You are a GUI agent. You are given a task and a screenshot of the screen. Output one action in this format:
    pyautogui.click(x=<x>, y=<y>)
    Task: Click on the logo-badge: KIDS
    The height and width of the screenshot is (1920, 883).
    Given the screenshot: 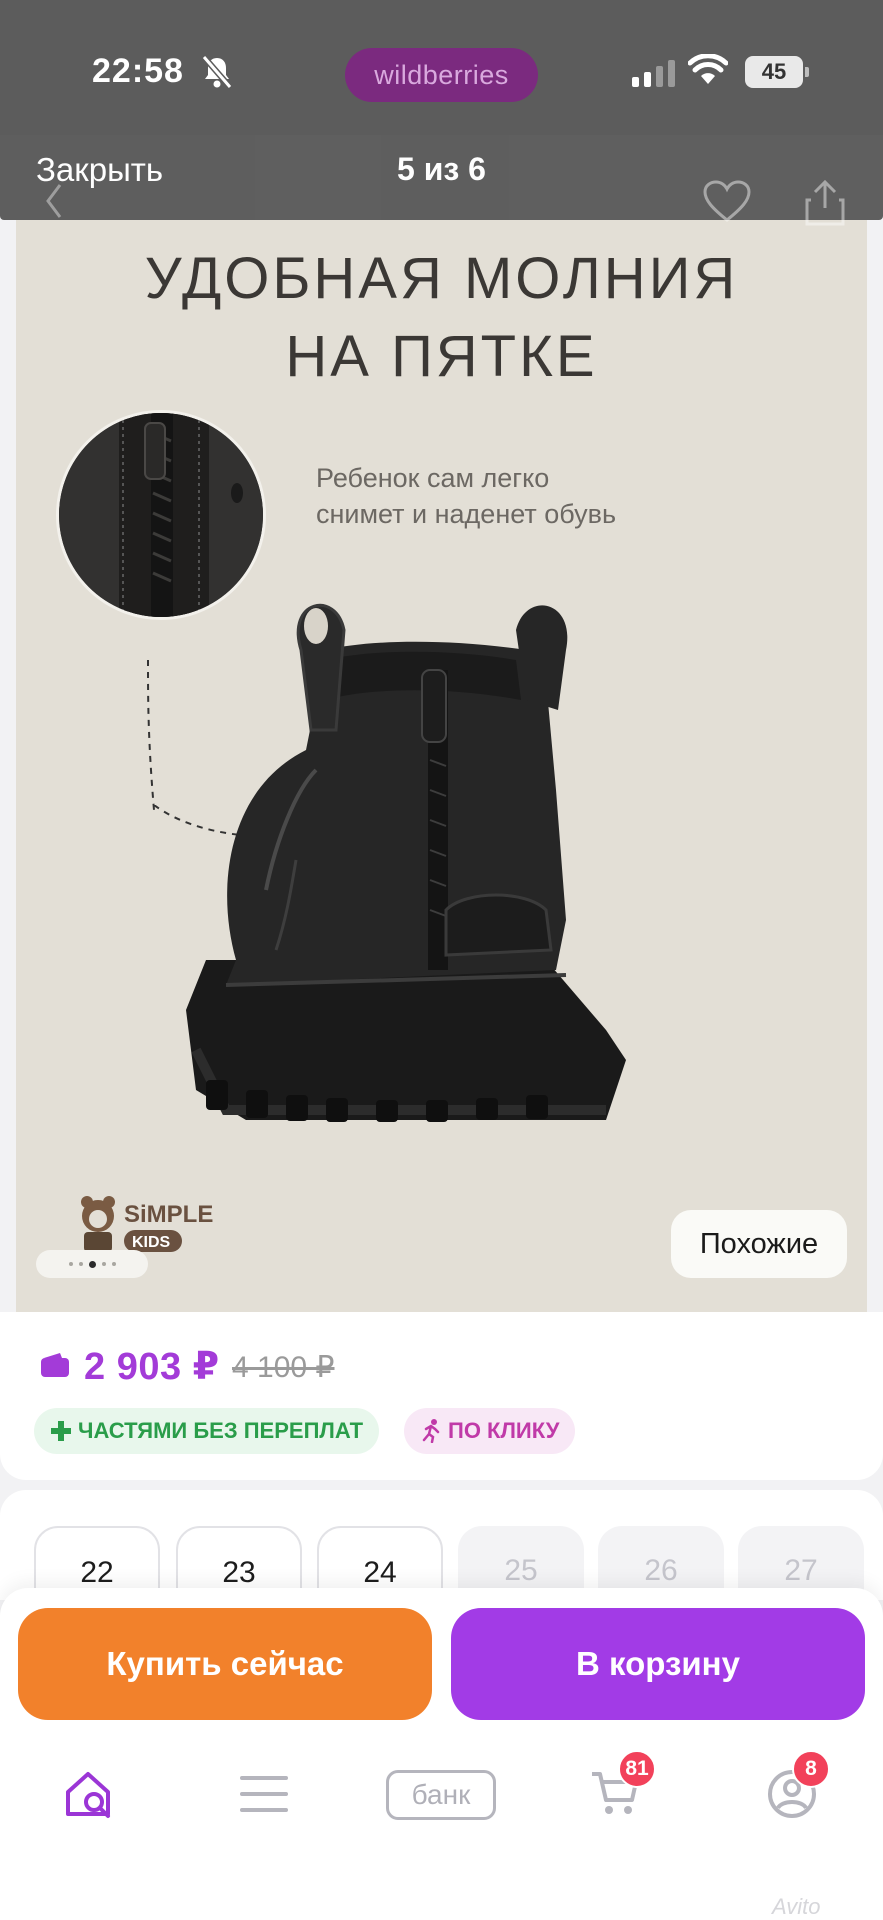 What is the action you would take?
    pyautogui.click(x=151, y=1242)
    